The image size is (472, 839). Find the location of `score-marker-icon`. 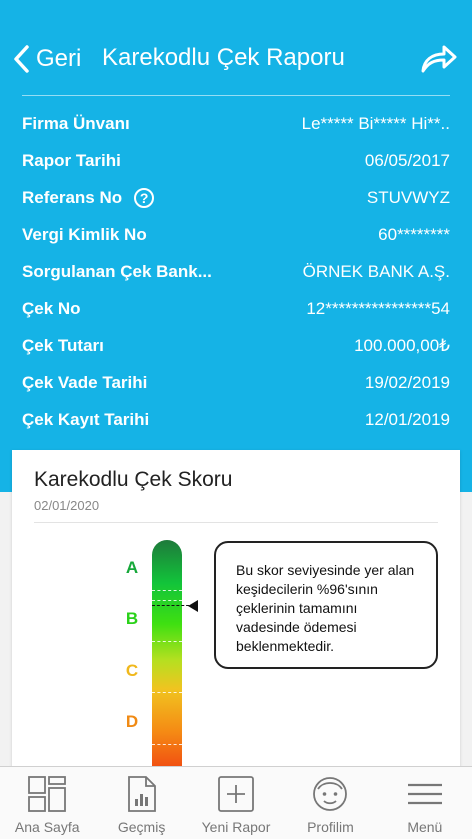

score-marker-icon is located at coordinates (193, 606).